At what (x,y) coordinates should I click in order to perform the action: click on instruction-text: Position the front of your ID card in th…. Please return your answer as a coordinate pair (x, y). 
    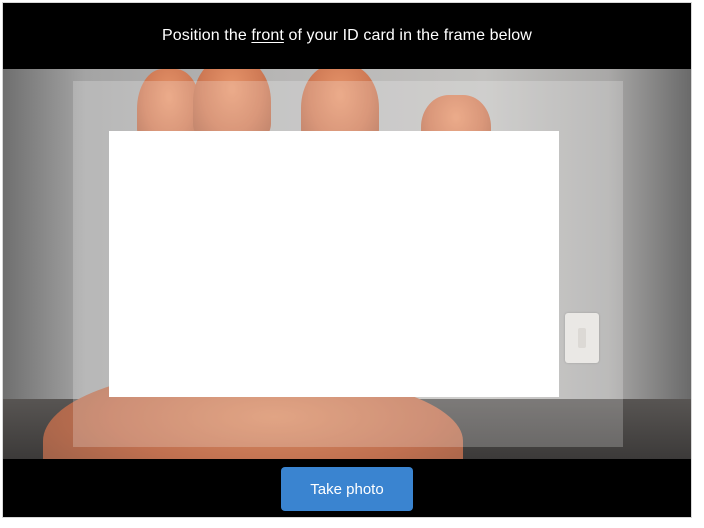
    Looking at the image, I should click on (347, 36).